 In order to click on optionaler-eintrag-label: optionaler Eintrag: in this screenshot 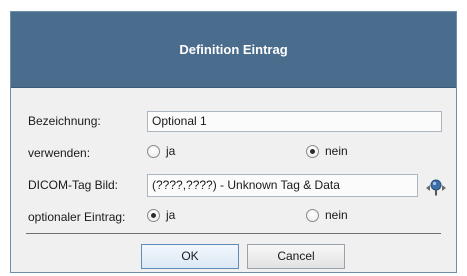, I will do `click(77, 217)`.